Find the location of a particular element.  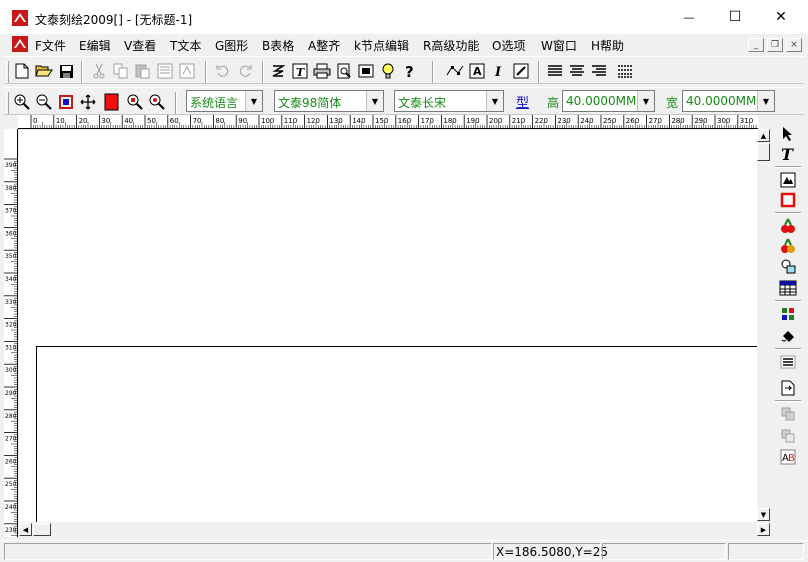

print-preview-icon is located at coordinates (344, 71).